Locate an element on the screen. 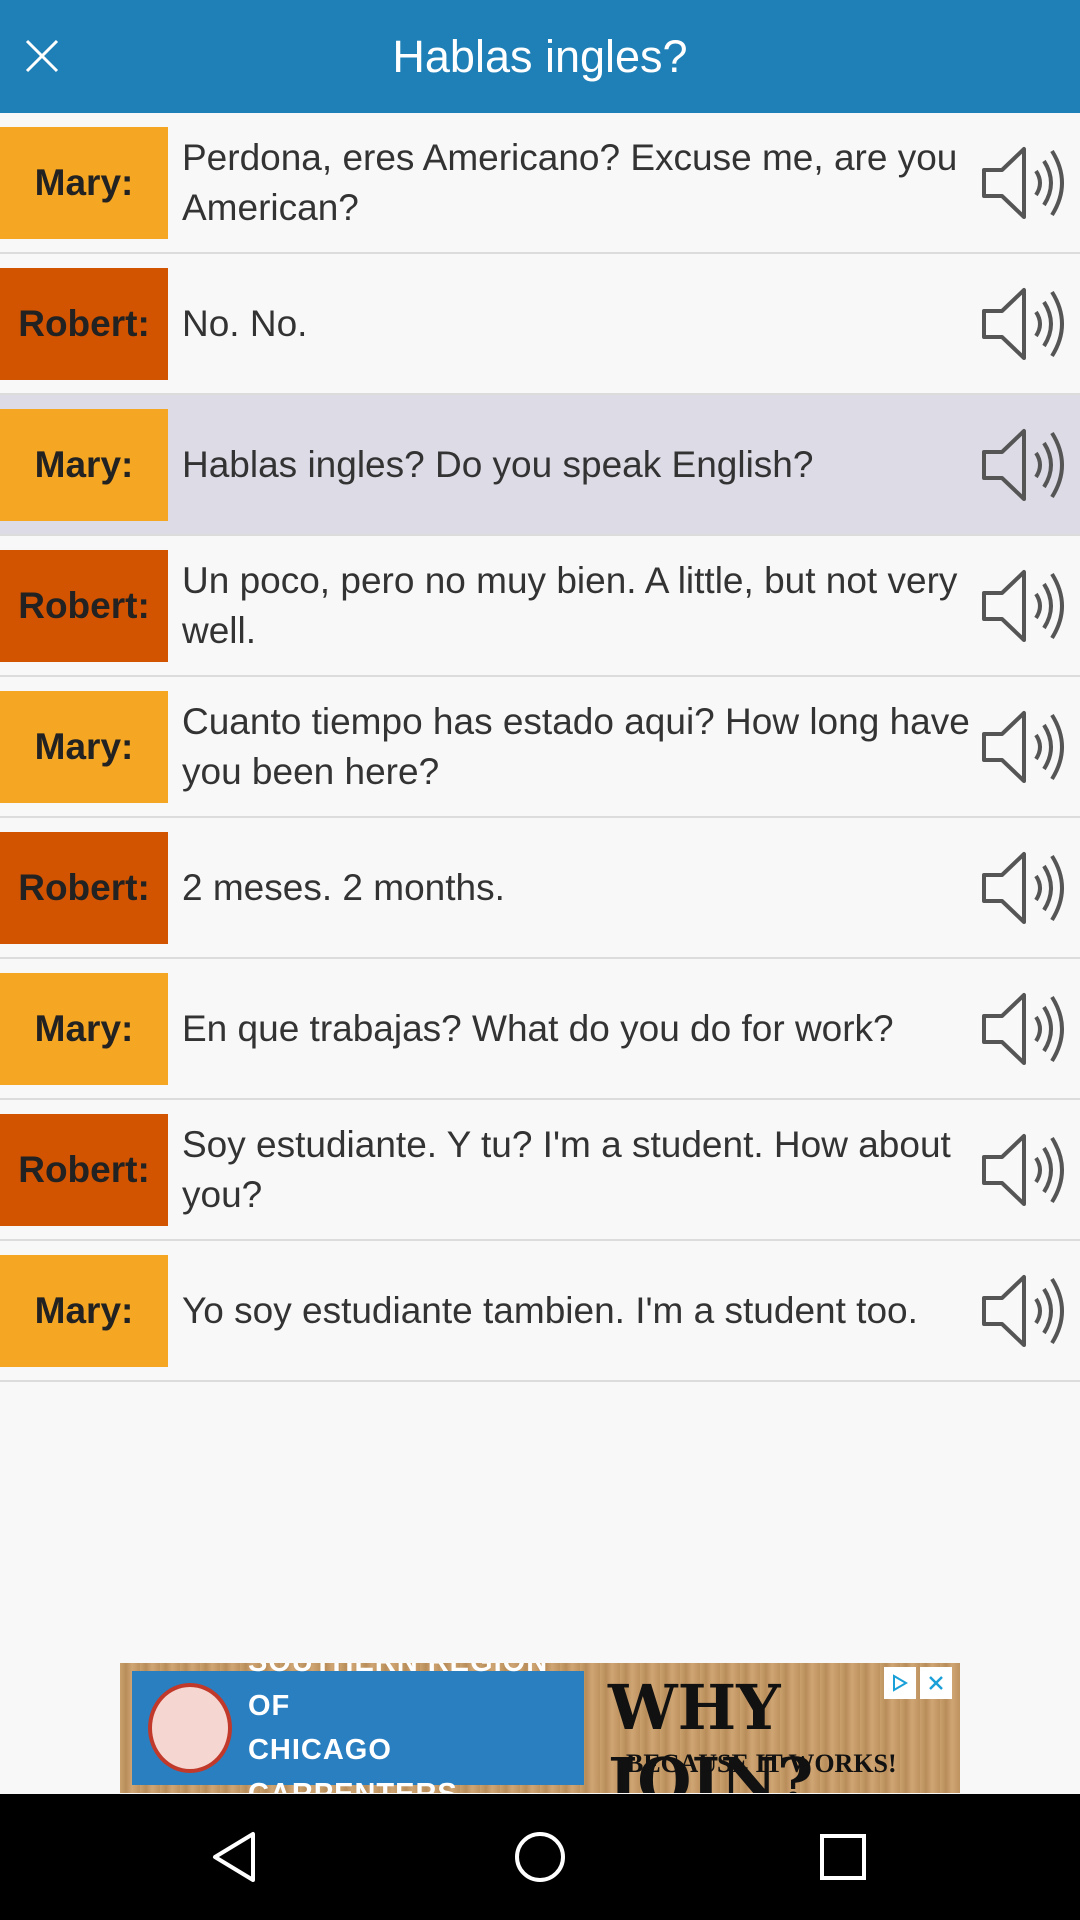 This screenshot has width=1080, height=1920. page-title: Hablas ingles? is located at coordinates (540, 56).